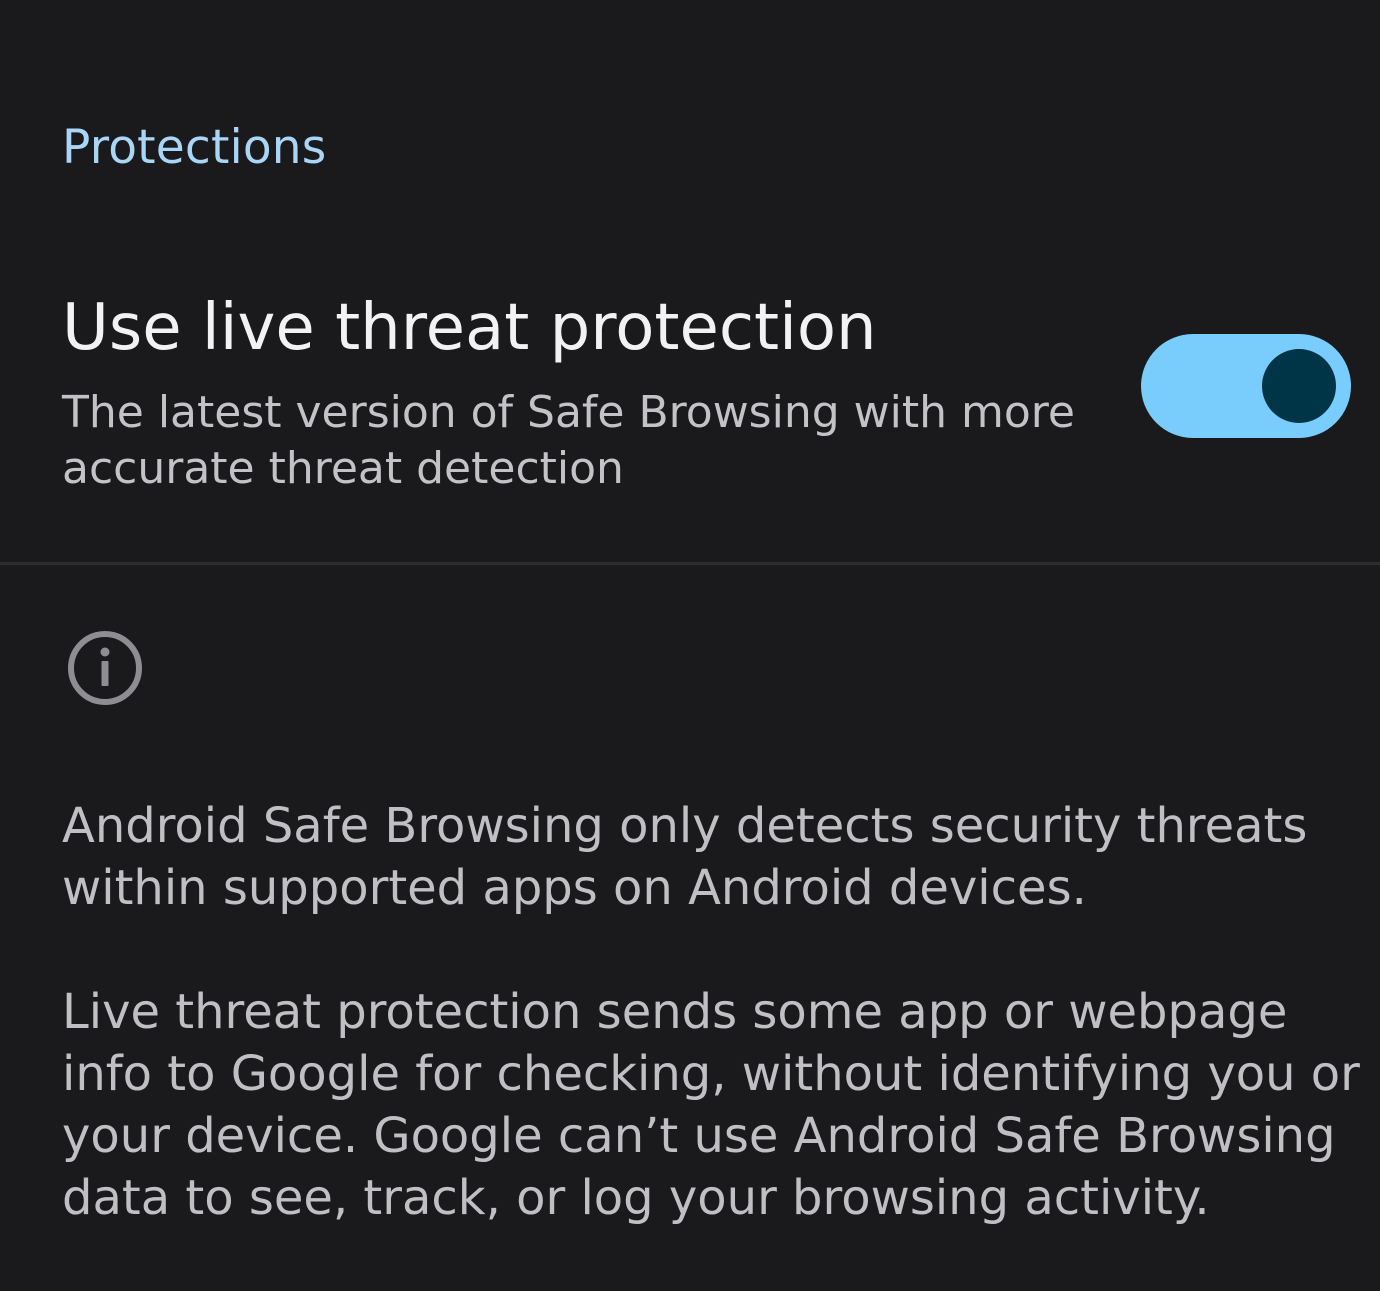 This screenshot has width=1380, height=1291. What do you see at coordinates (194, 147) in the screenshot?
I see `section-header-protections: Protections` at bounding box center [194, 147].